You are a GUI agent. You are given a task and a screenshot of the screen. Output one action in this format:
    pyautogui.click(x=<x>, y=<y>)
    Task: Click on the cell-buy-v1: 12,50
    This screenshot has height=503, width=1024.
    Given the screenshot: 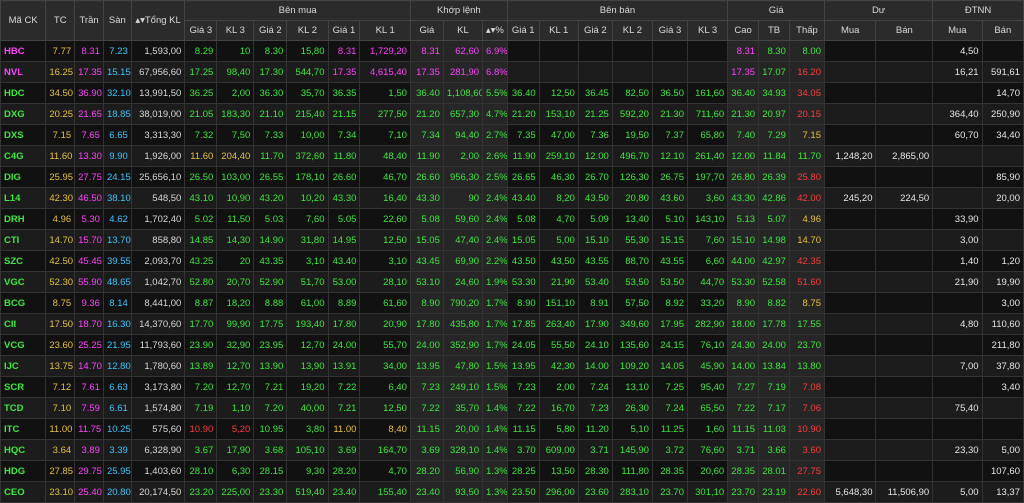 What is the action you would take?
    pyautogui.click(x=385, y=240)
    